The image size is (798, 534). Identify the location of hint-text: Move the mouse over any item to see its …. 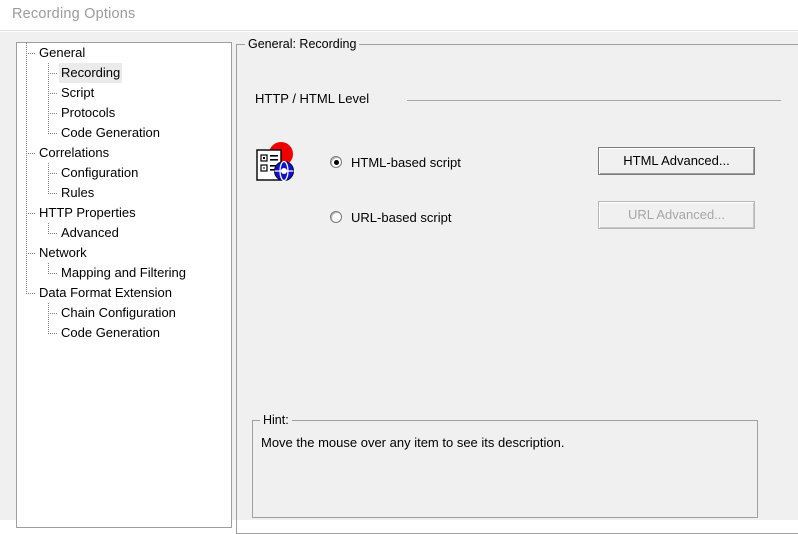
(413, 442).